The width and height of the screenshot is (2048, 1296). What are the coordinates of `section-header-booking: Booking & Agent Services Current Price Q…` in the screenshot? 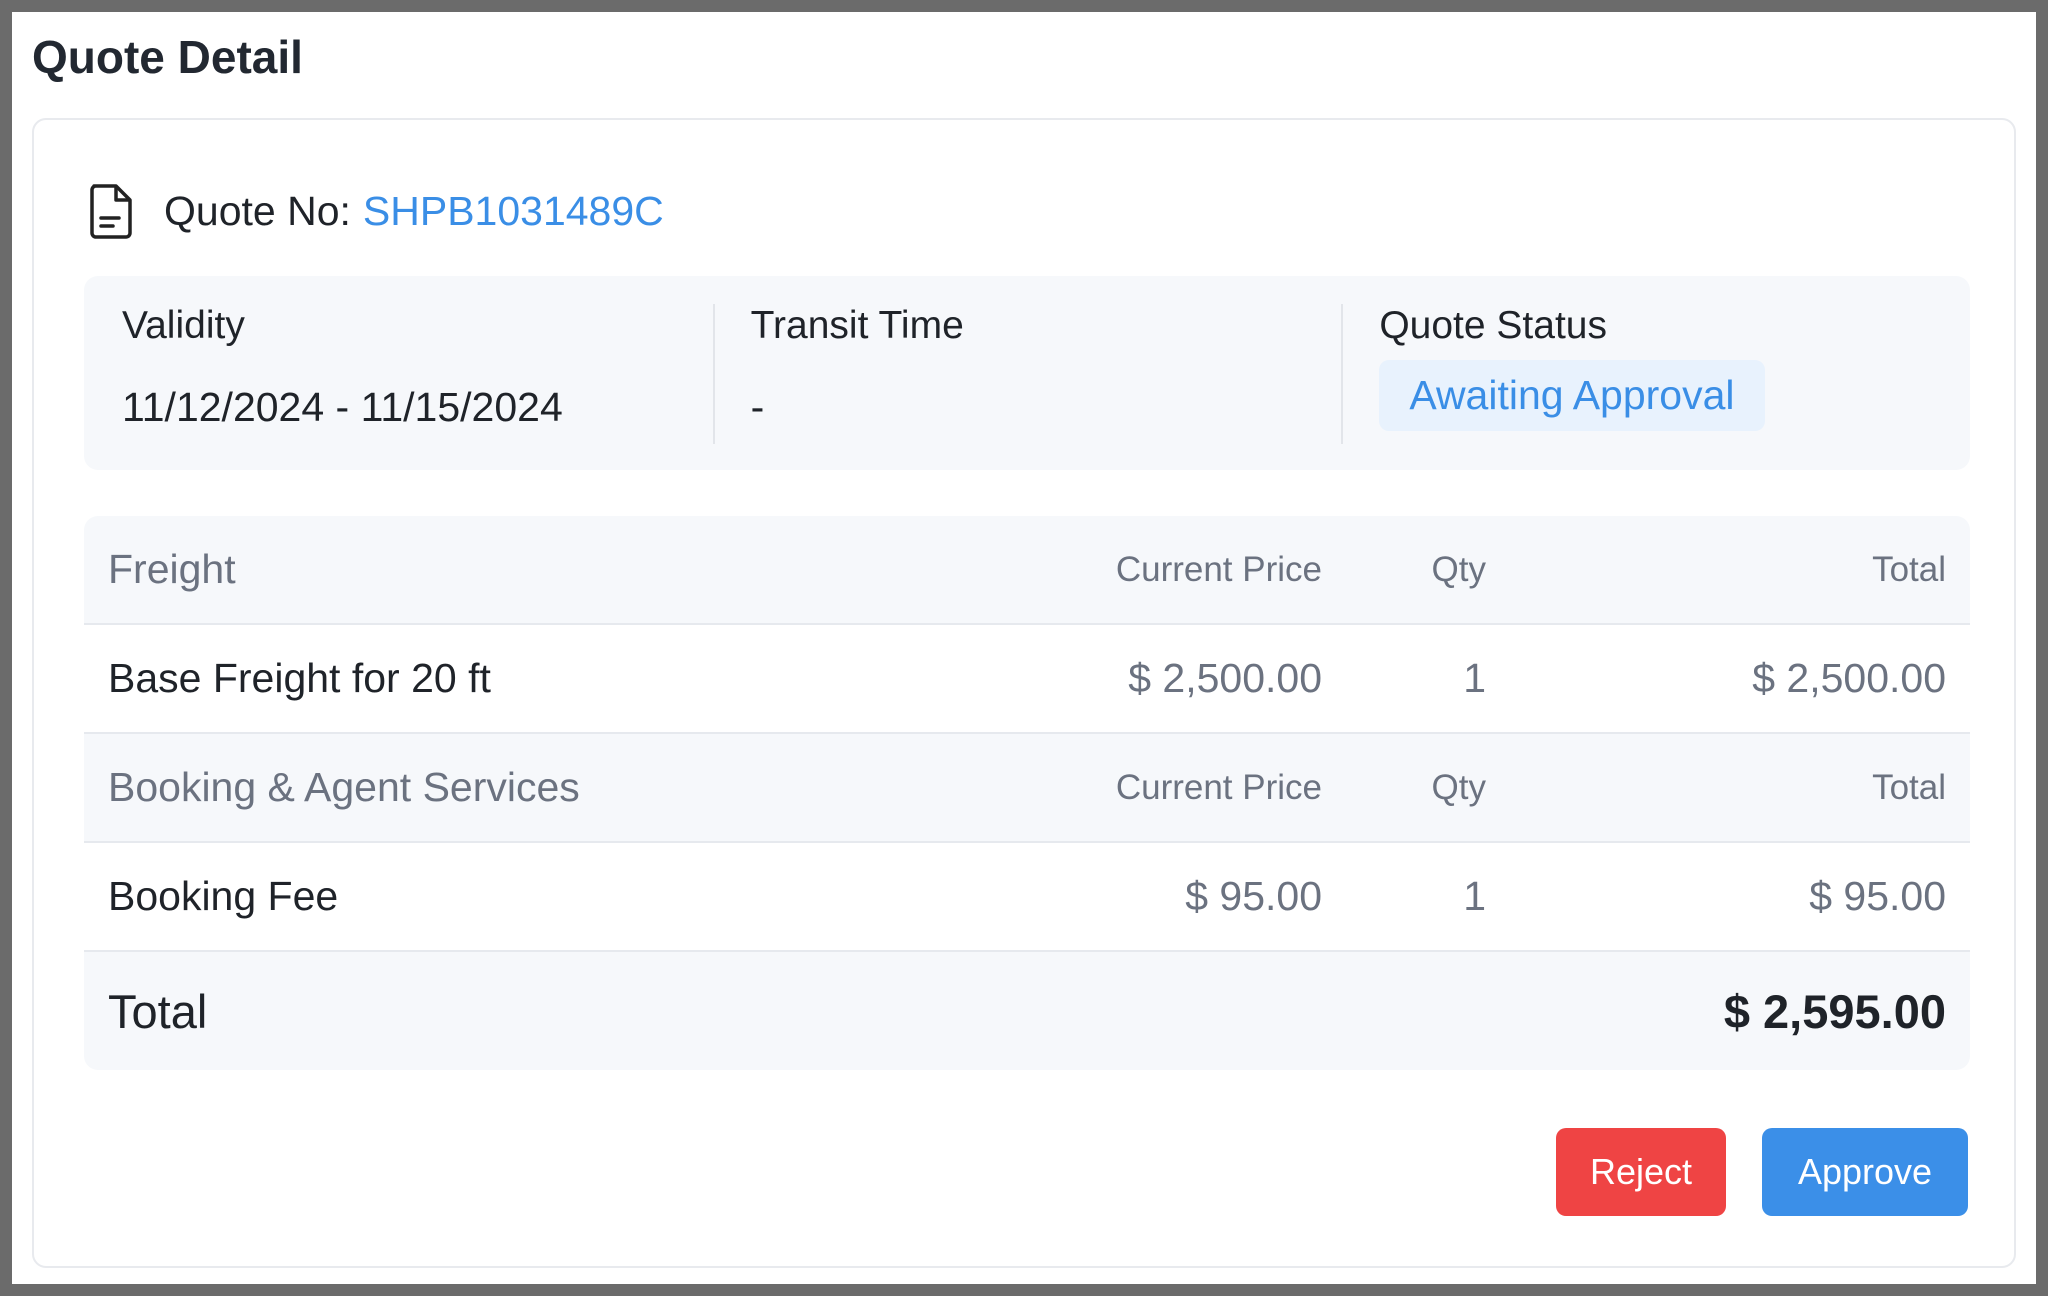 It's located at (1027, 788).